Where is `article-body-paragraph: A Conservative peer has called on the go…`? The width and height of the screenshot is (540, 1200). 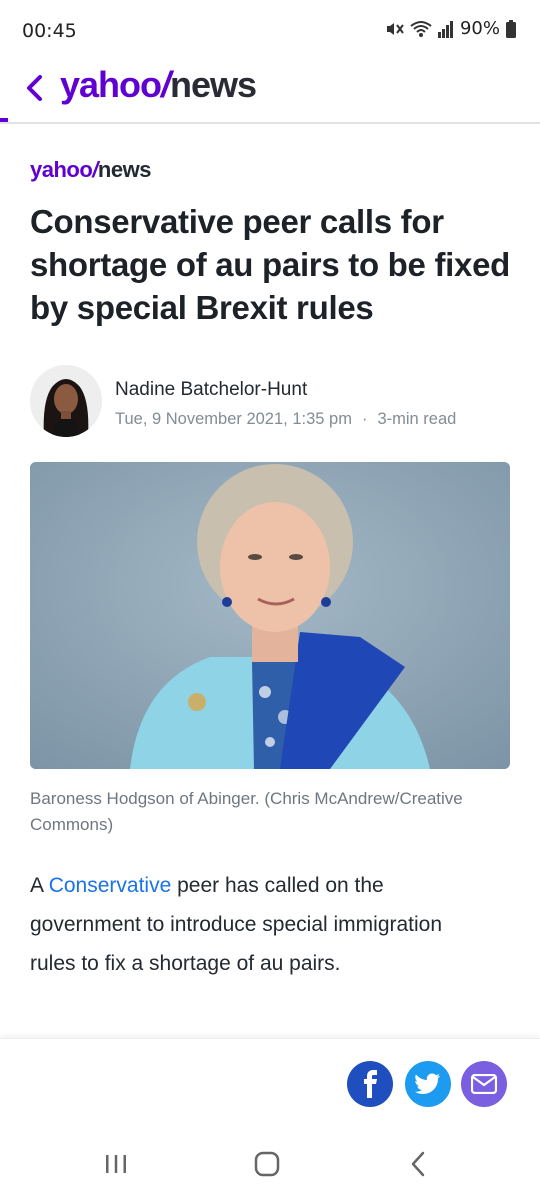 article-body-paragraph: A Conservative peer has called on the go… is located at coordinates (260, 924).